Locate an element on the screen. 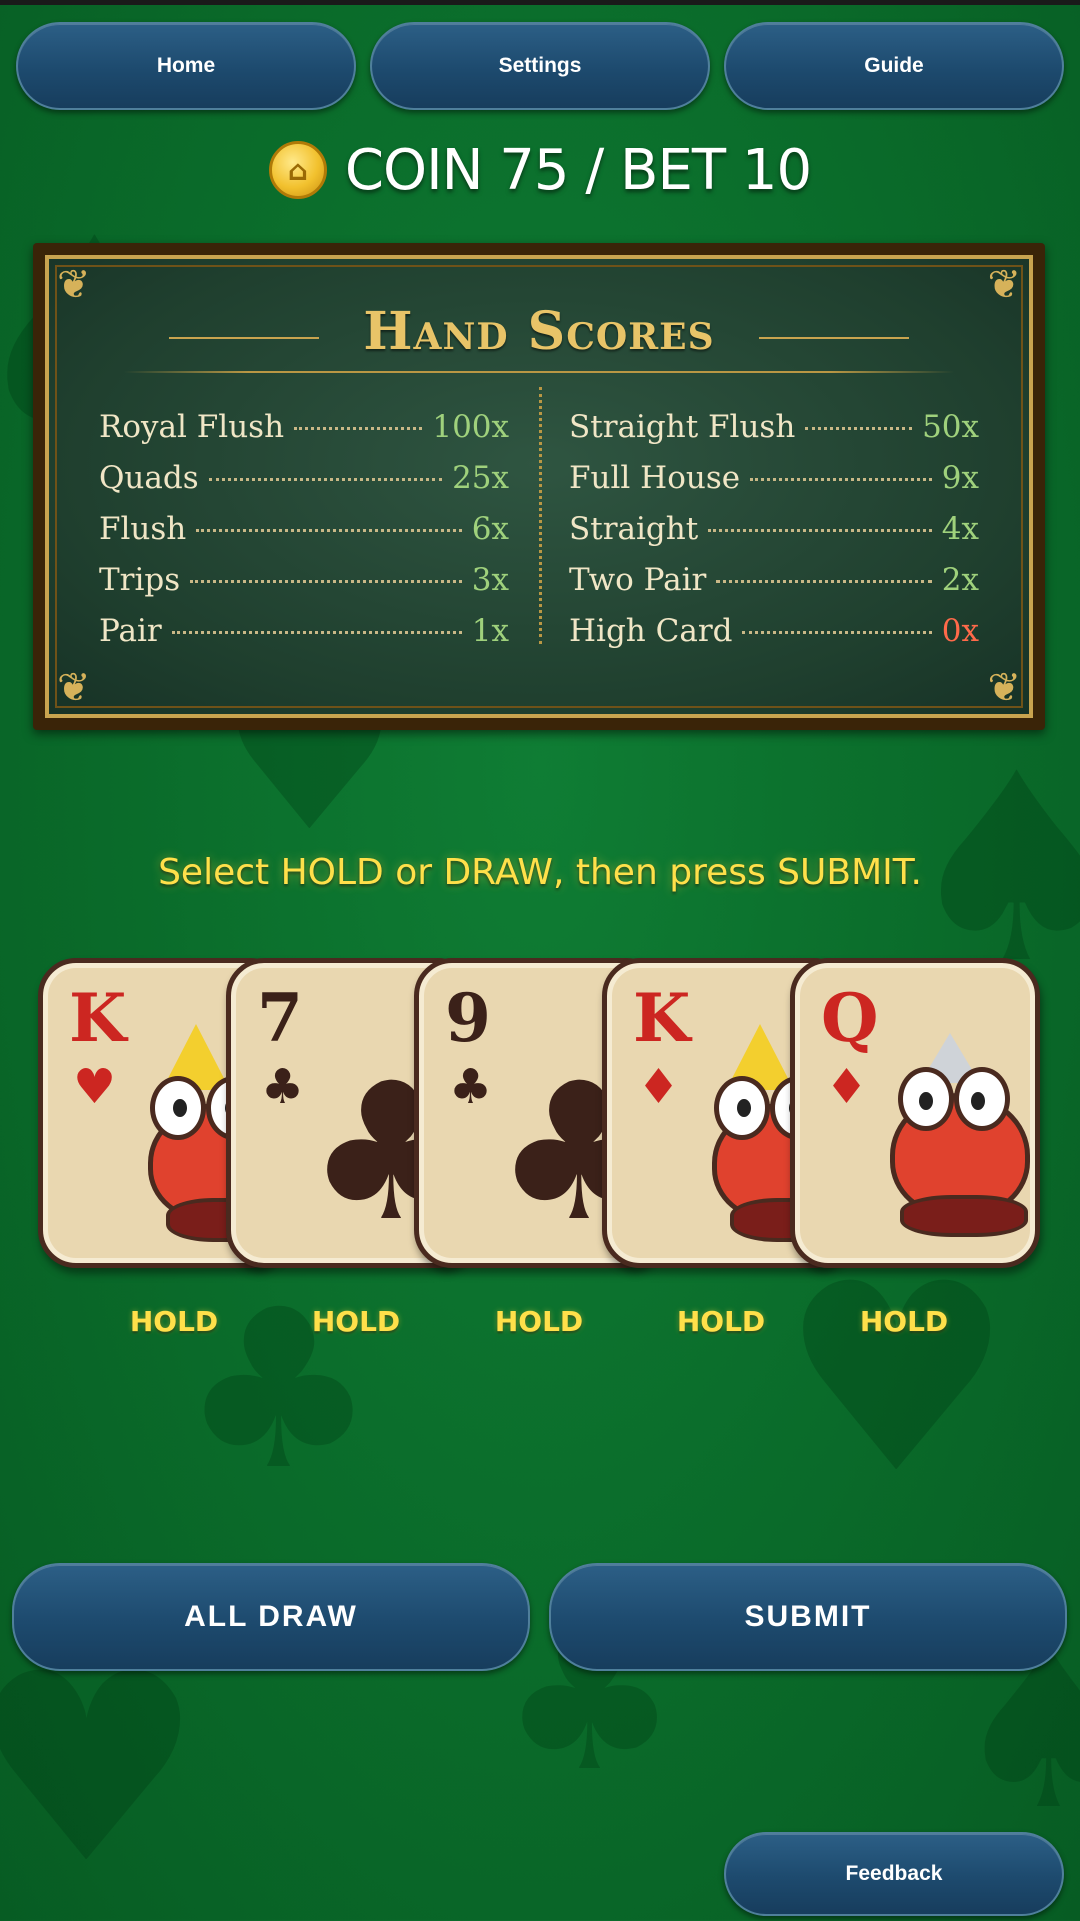 The height and width of the screenshot is (1921, 1080). card-rank: 9 is located at coordinates (468, 1018).